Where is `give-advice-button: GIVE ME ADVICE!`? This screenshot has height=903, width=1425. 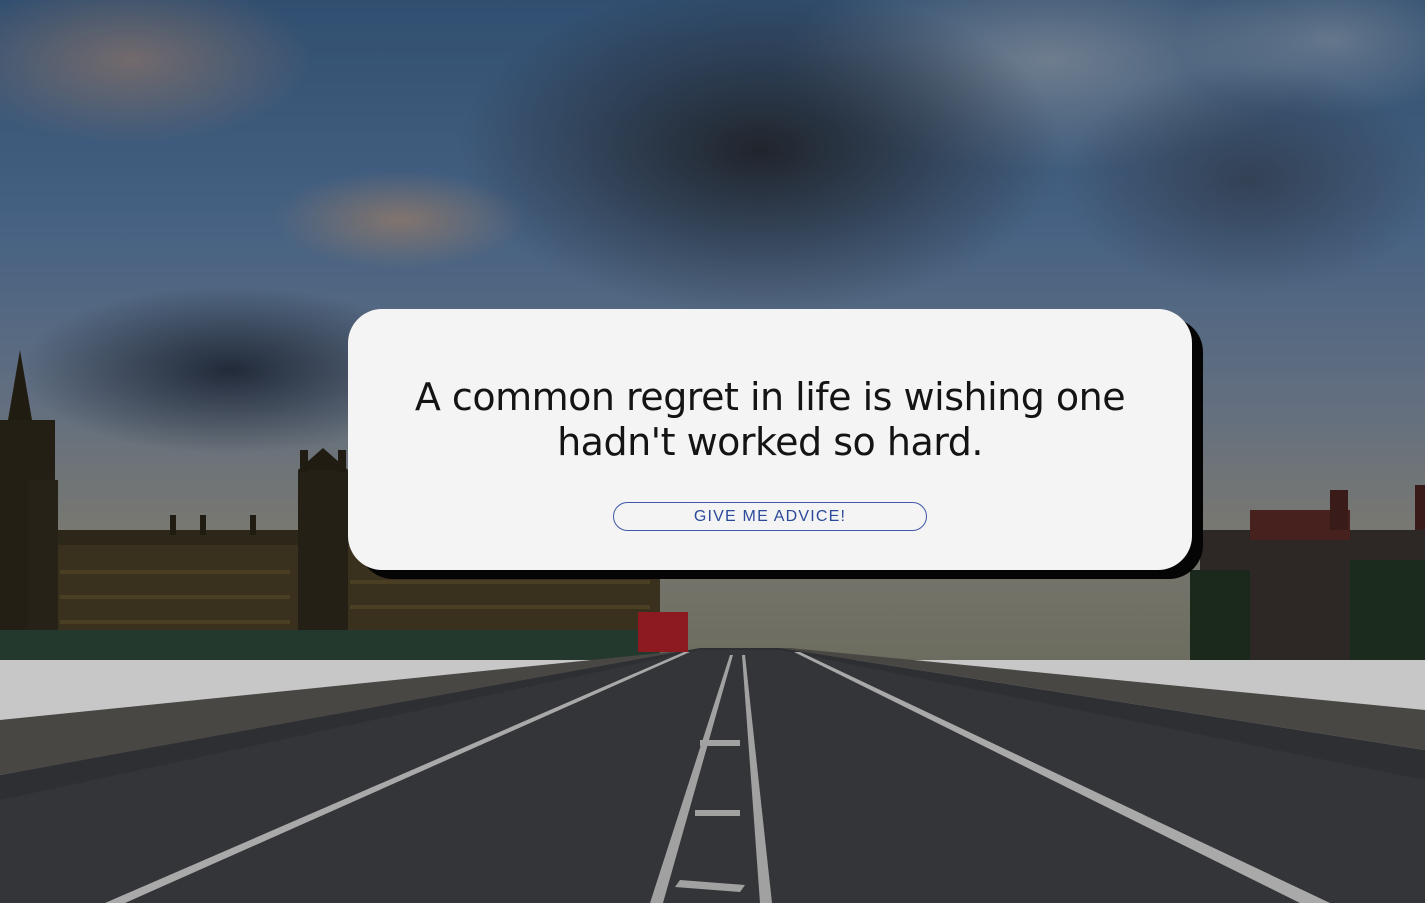
give-advice-button: GIVE ME ADVICE! is located at coordinates (770, 516).